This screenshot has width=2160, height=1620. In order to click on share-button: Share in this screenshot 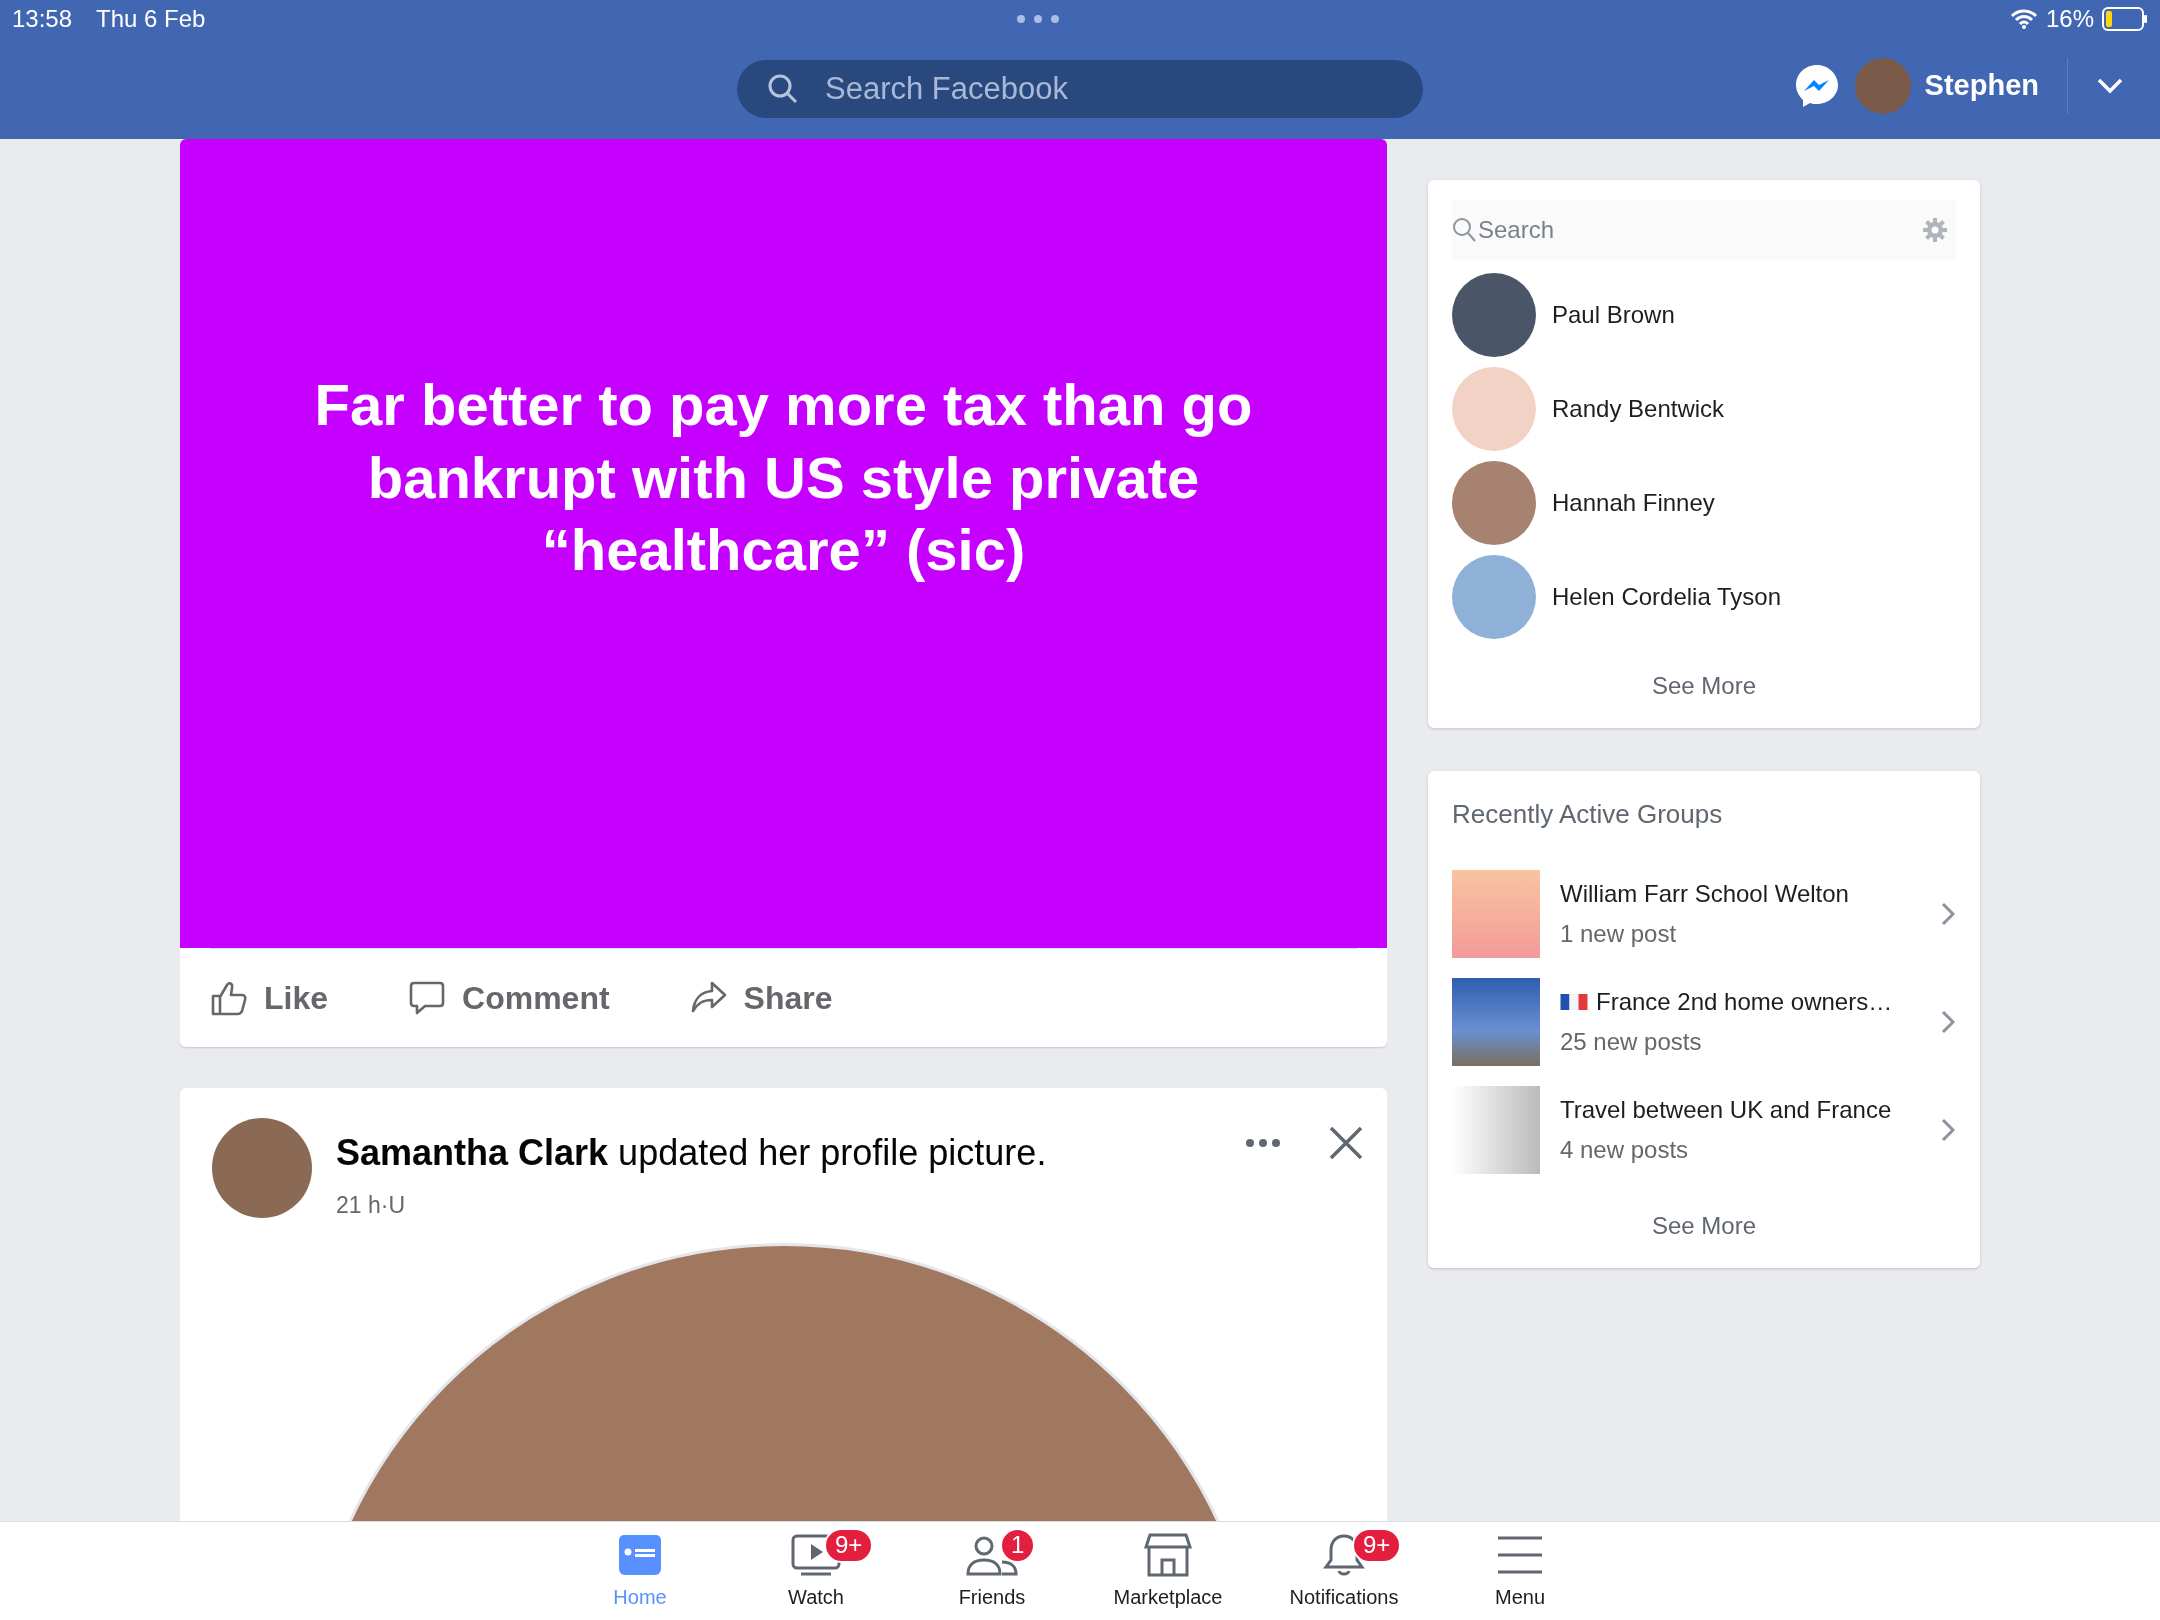, I will do `click(761, 998)`.